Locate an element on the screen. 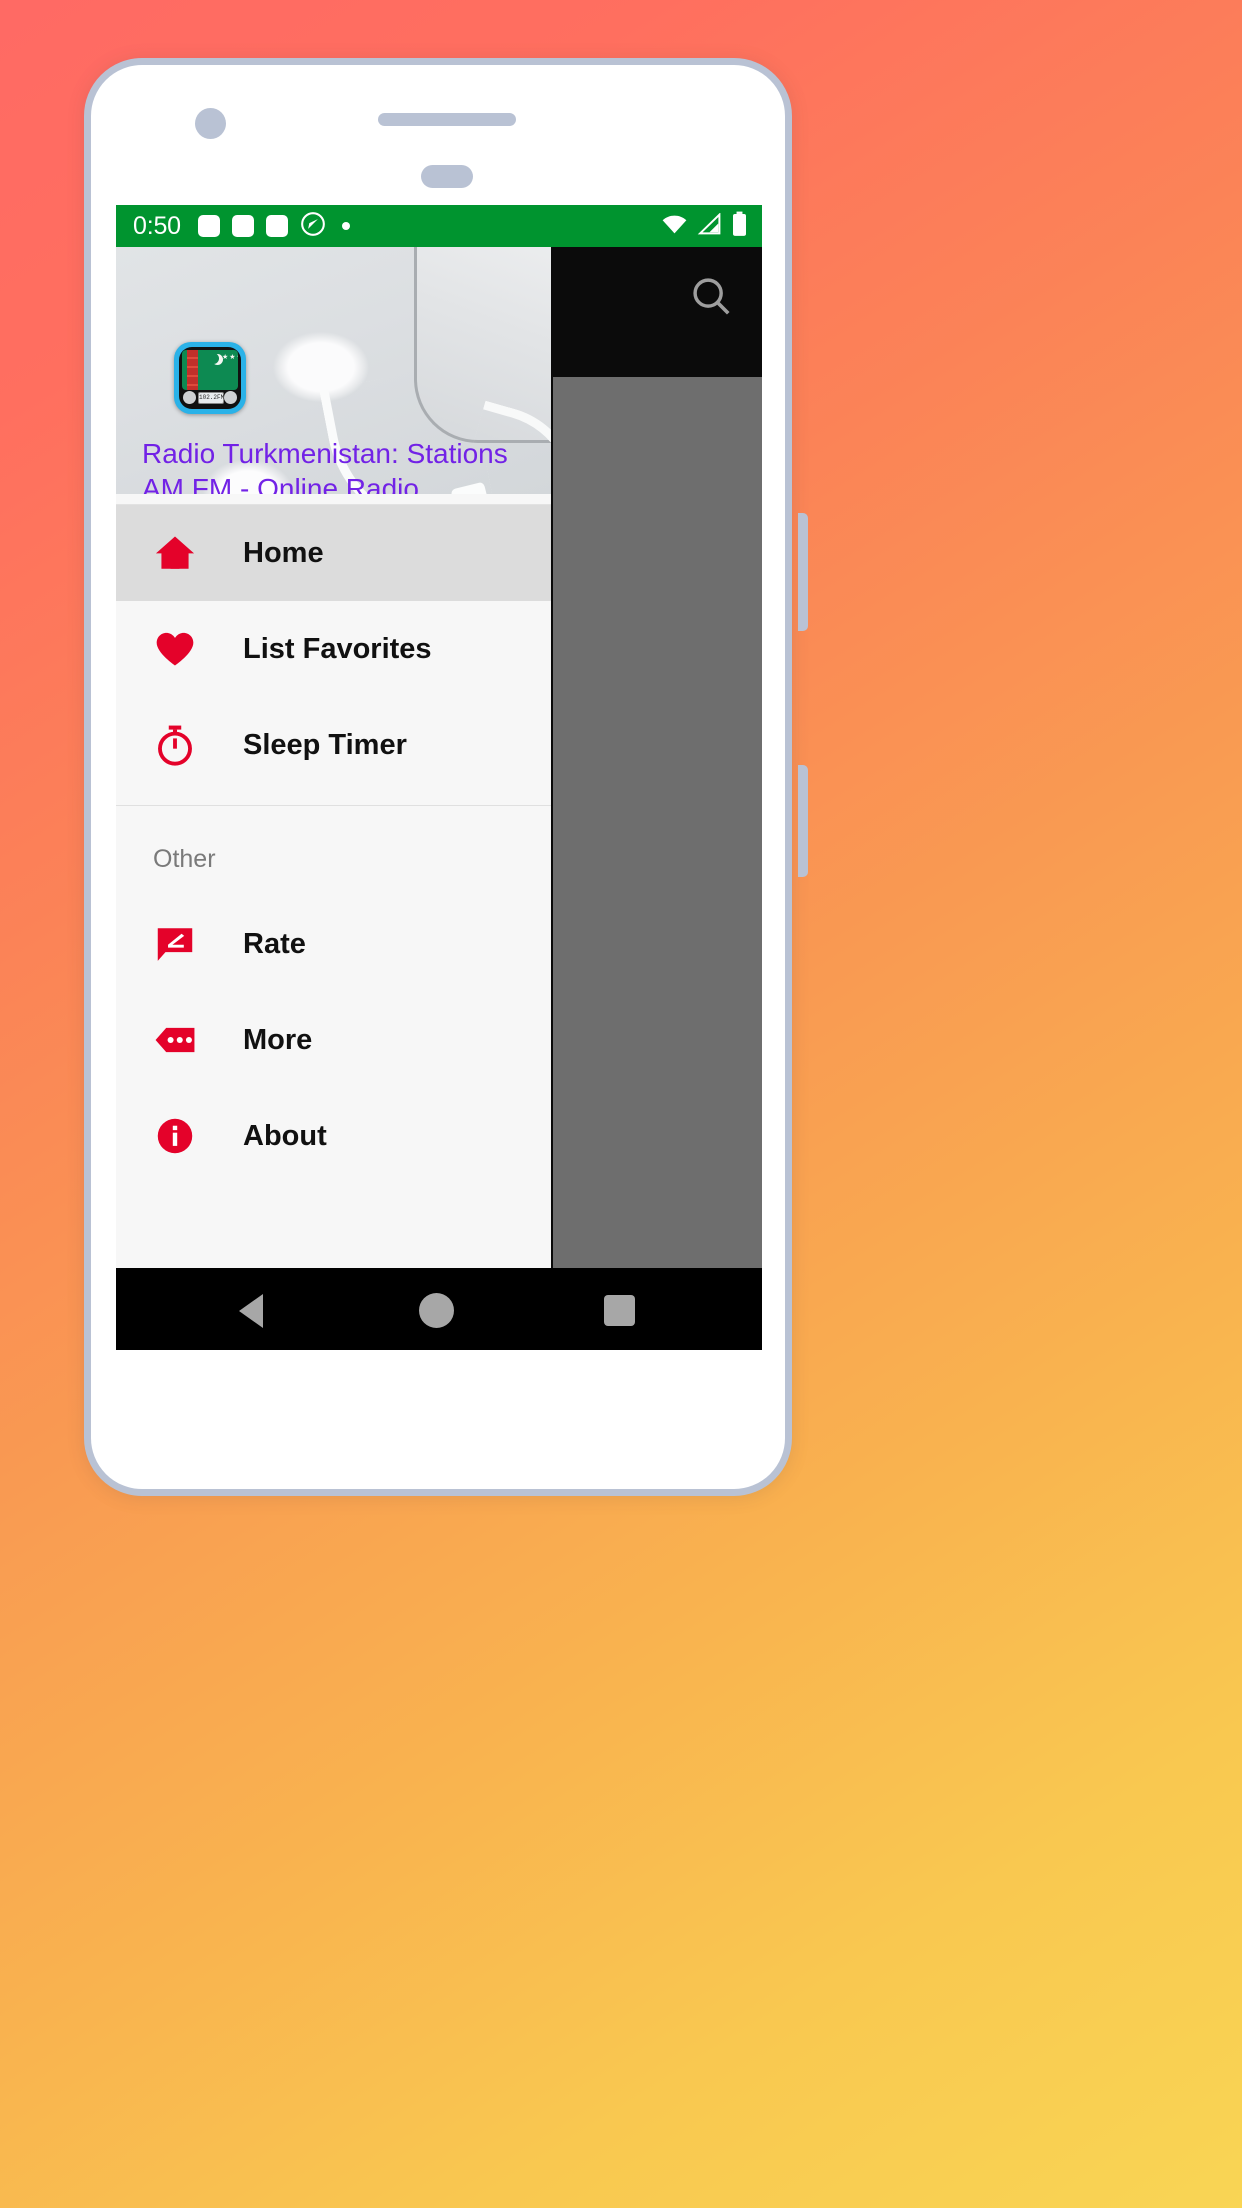 This screenshot has height=2208, width=1242. wifi-icon is located at coordinates (674, 226).